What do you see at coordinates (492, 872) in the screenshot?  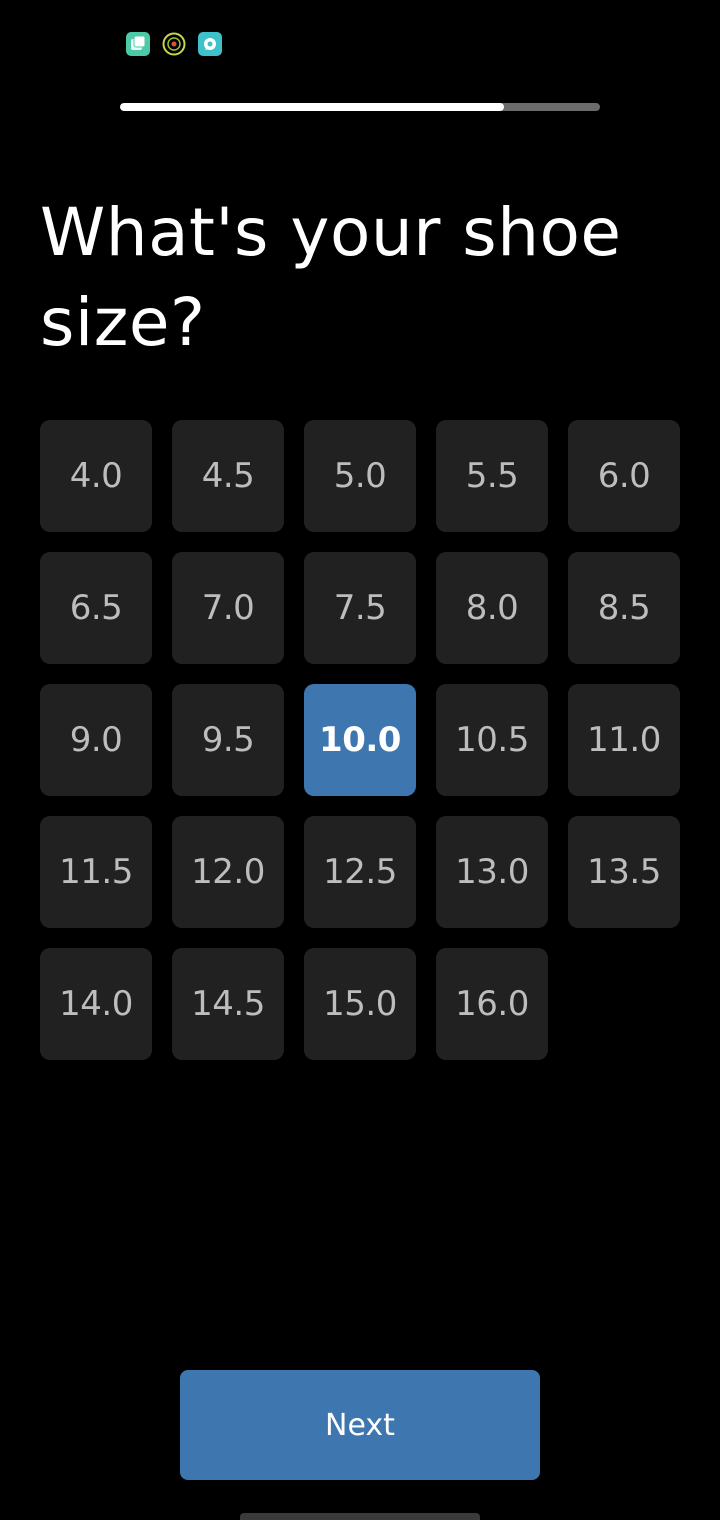 I see `size-option-13-0: 13.0` at bounding box center [492, 872].